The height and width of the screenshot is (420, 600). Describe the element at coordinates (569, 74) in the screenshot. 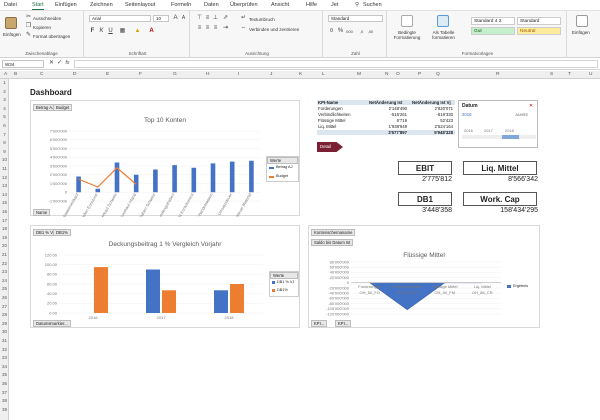

I see `column-header: T` at that location.